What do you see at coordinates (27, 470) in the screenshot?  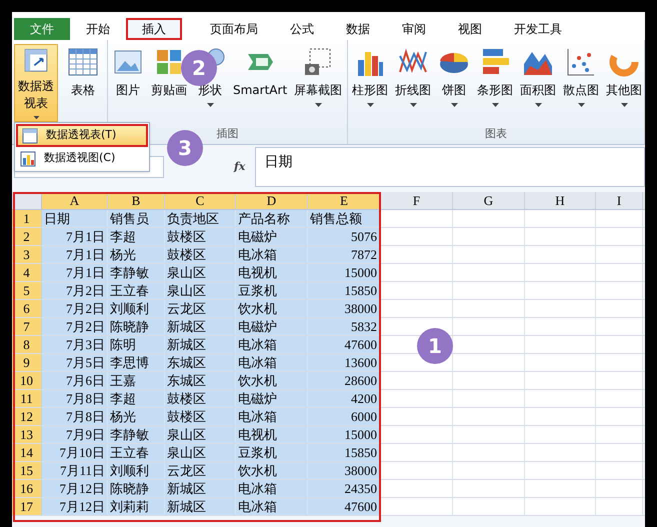 I see `row-header: 15` at bounding box center [27, 470].